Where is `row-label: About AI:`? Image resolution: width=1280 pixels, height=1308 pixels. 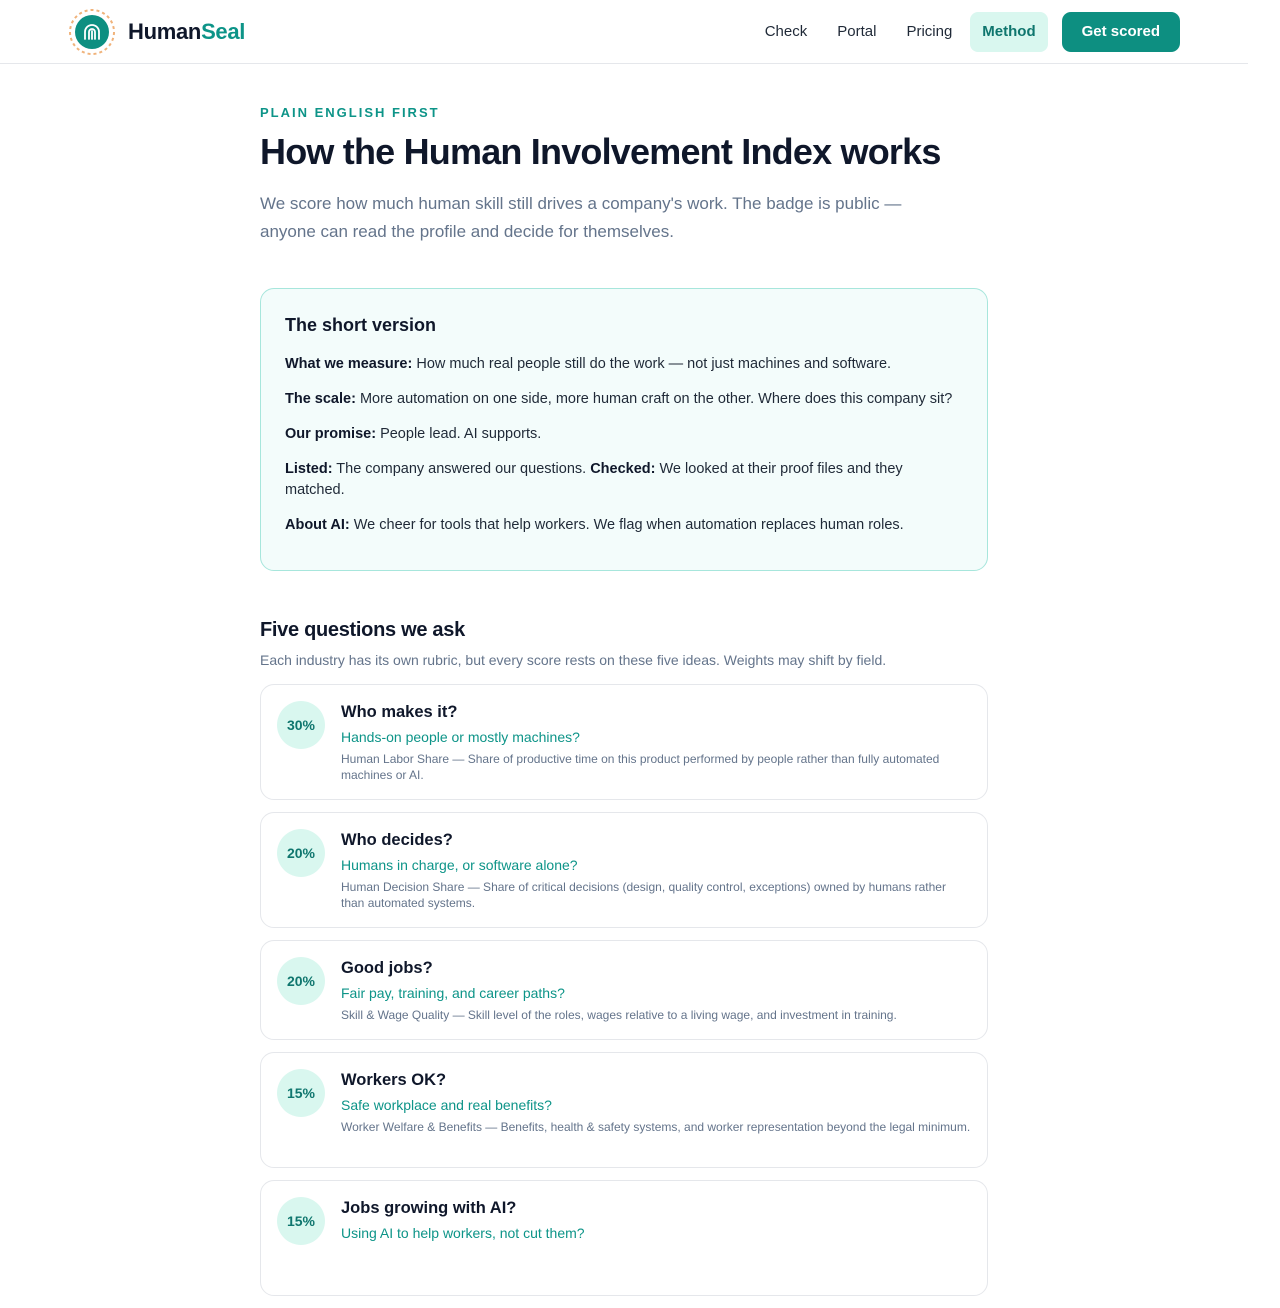
row-label: About AI: is located at coordinates (317, 525).